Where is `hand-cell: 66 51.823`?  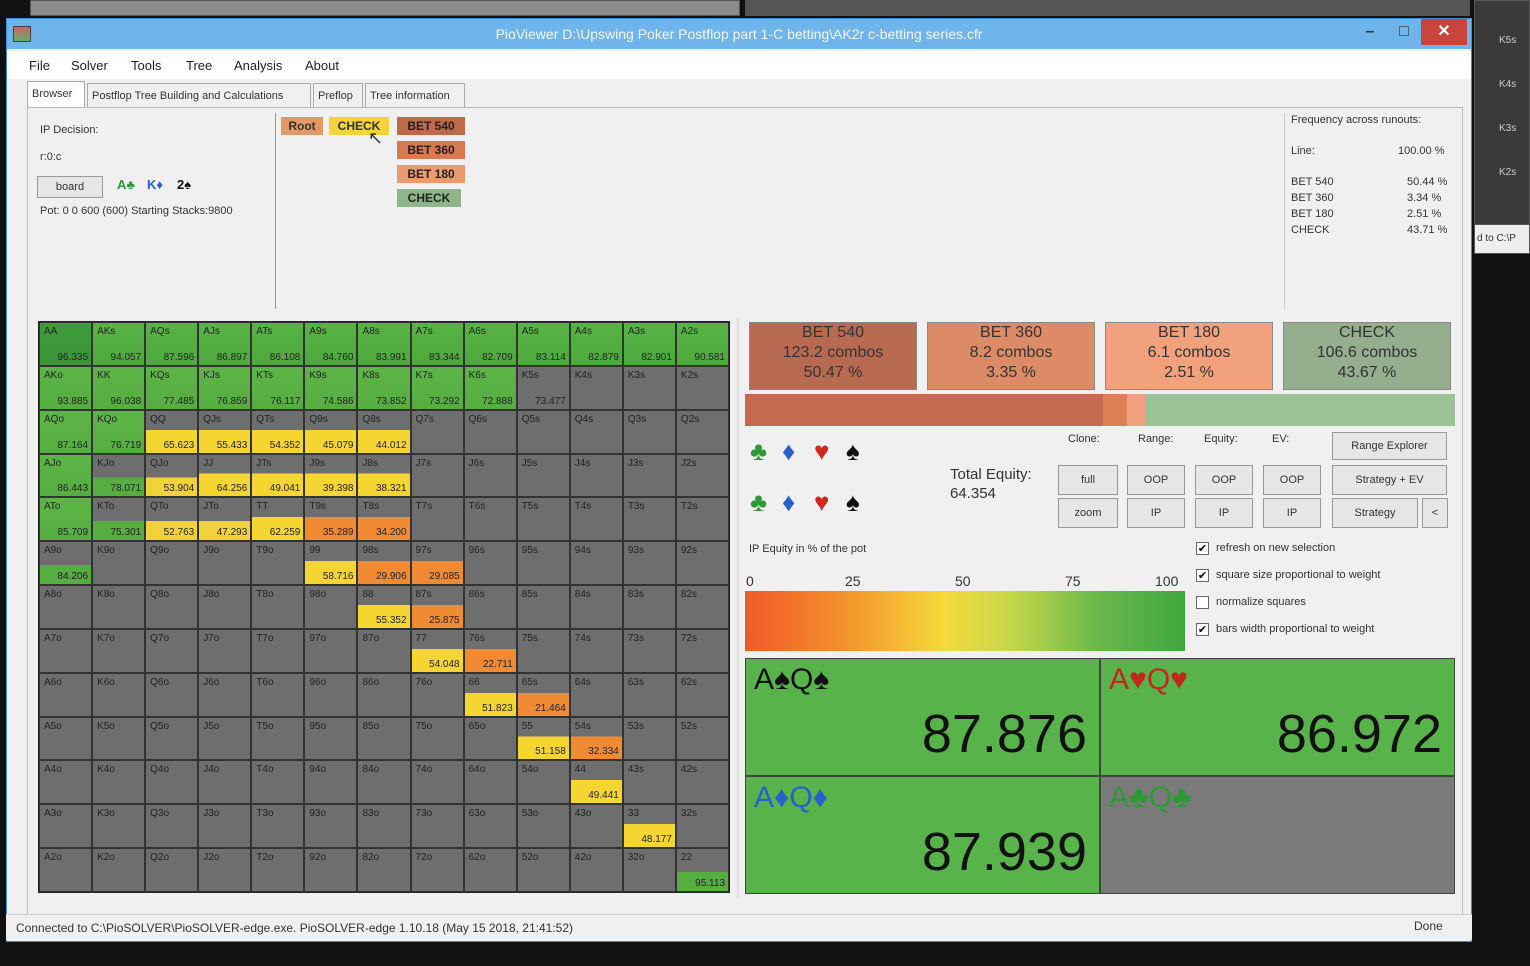 hand-cell: 66 51.823 is located at coordinates (490, 694).